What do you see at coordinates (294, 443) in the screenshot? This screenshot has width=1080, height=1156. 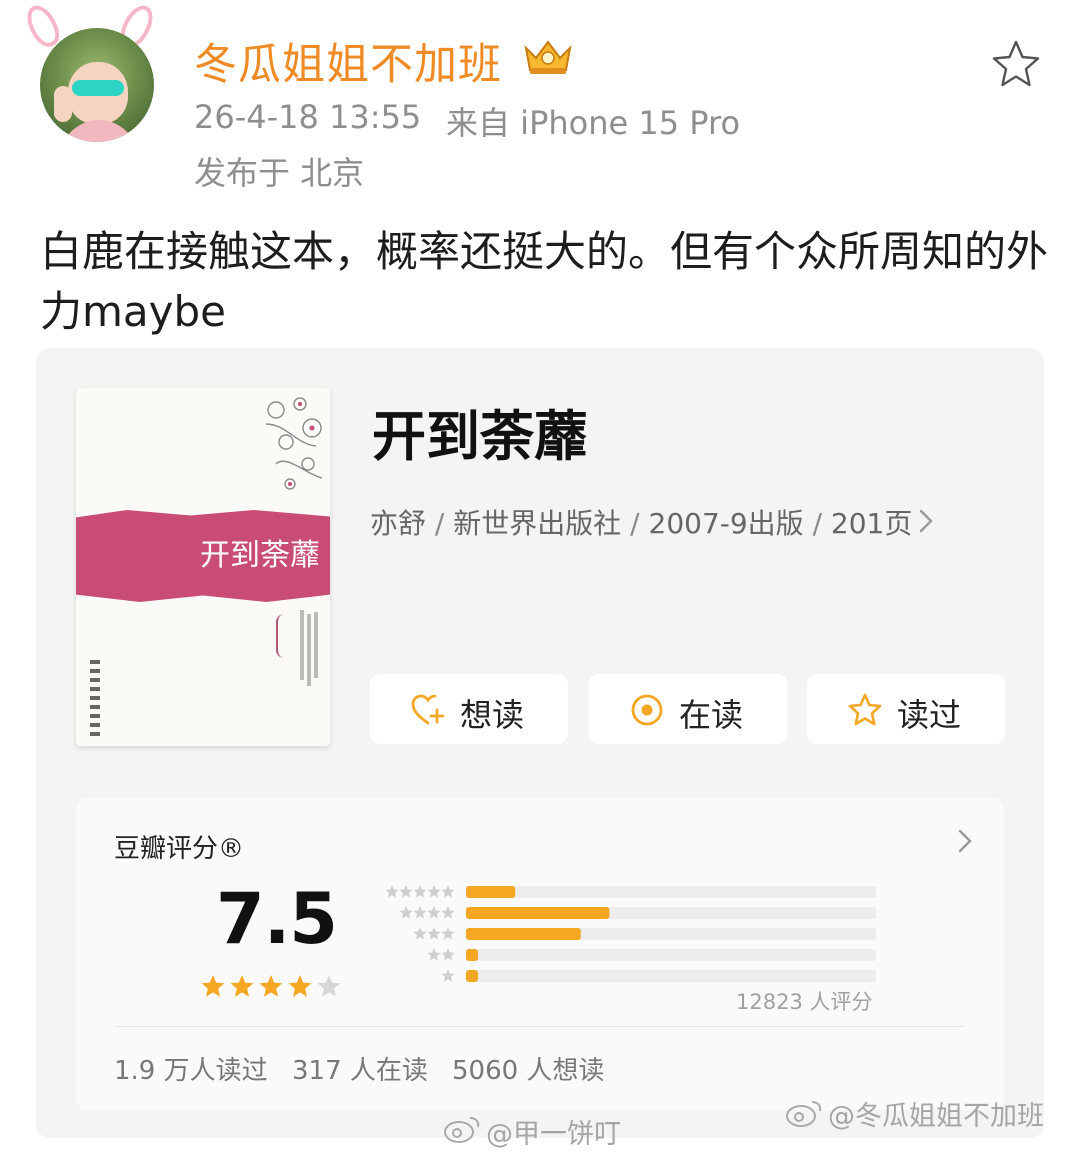 I see `cover-flower-ornament` at bounding box center [294, 443].